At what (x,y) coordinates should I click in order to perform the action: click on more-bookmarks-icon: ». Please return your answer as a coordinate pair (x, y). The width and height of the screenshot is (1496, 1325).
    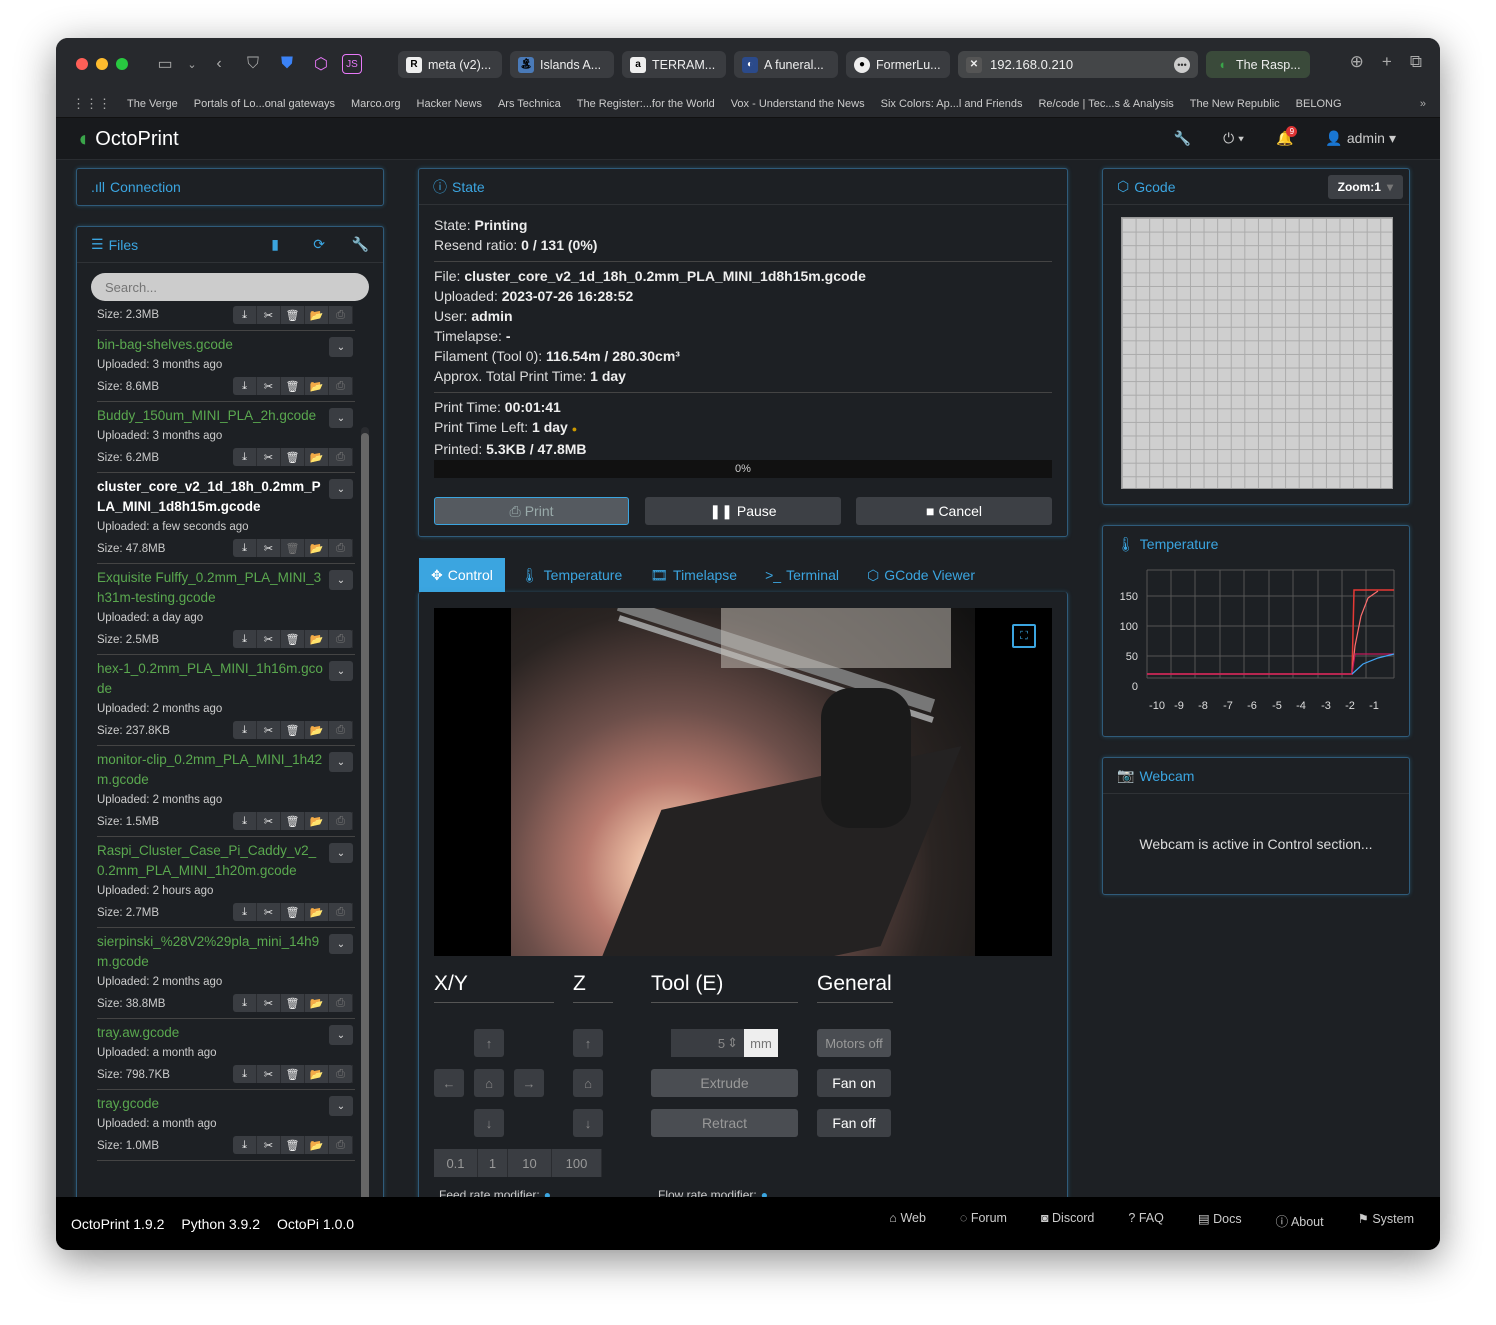
    Looking at the image, I should click on (1423, 104).